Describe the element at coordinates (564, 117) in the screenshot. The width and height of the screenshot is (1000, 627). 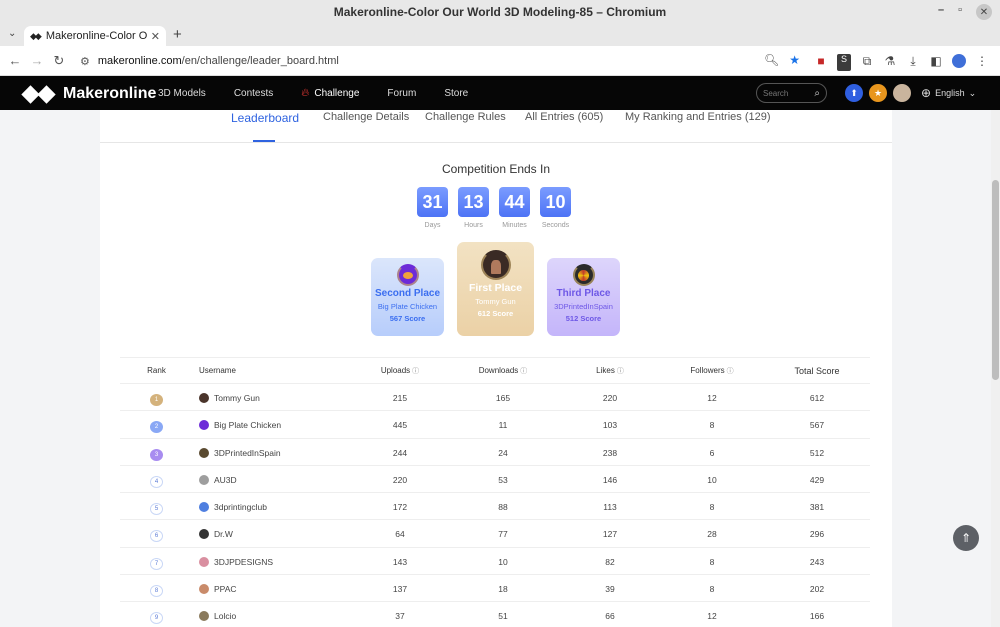
I see `tab-all-entries: All Entries (605)` at that location.